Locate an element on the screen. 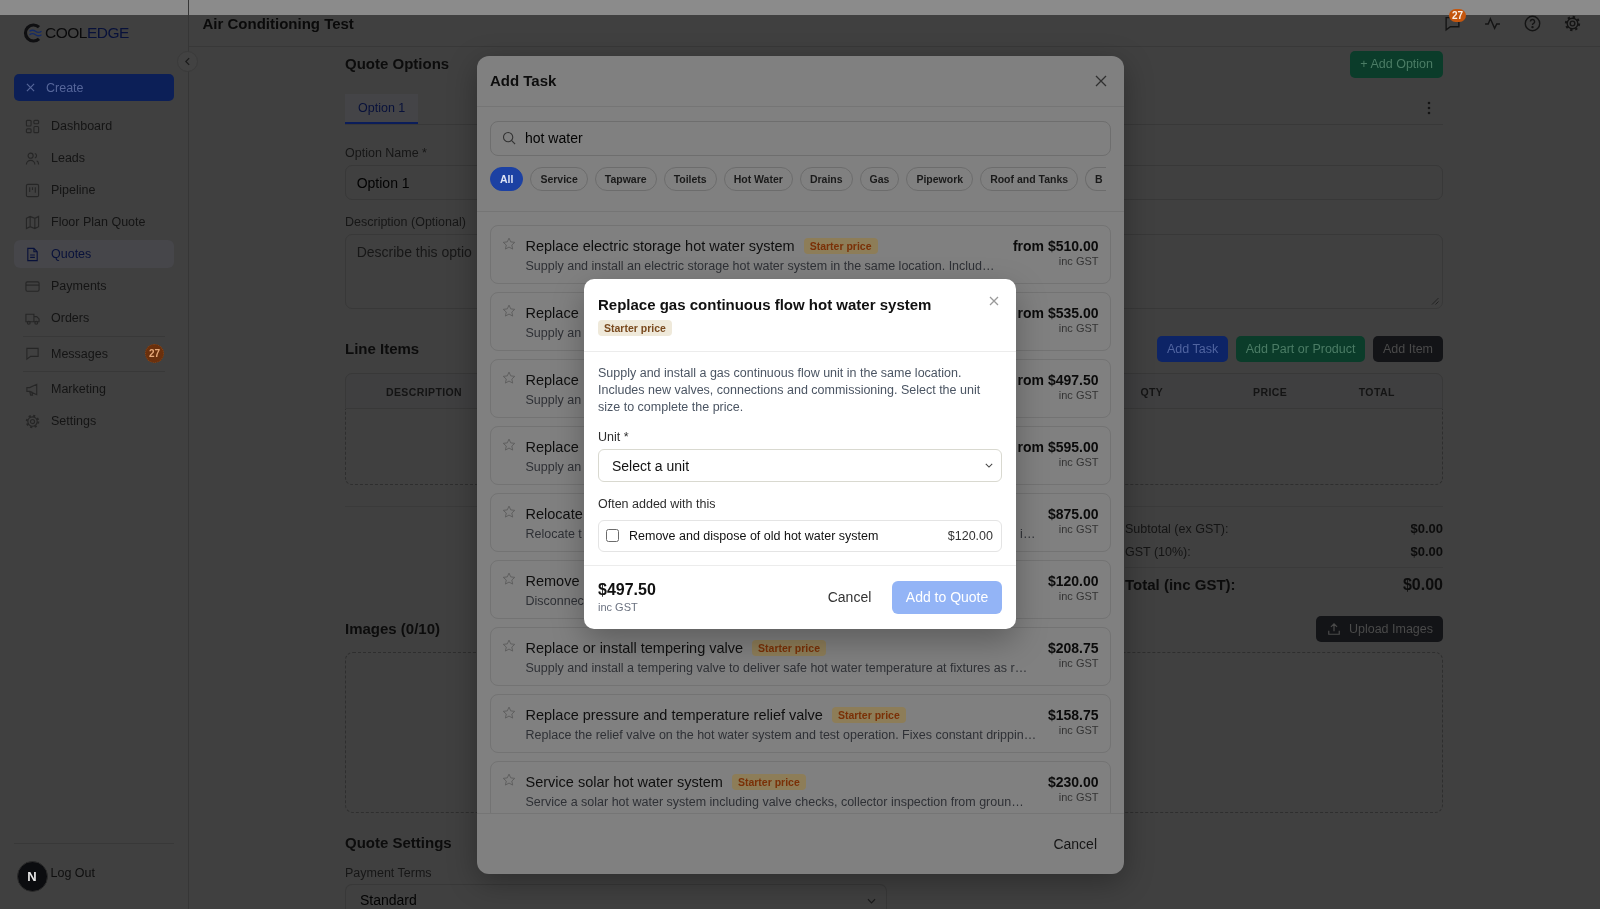 The height and width of the screenshot is (909, 1600). search-icon is located at coordinates (509, 138).